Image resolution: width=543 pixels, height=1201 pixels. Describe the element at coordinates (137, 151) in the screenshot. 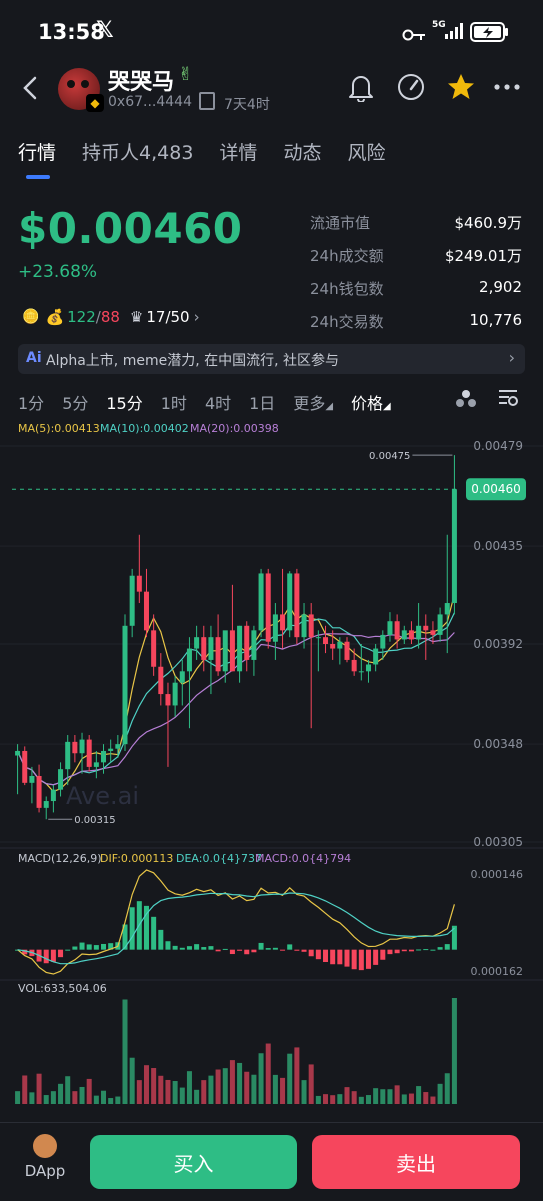

I see `tab-holders: 持币人4,483` at that location.